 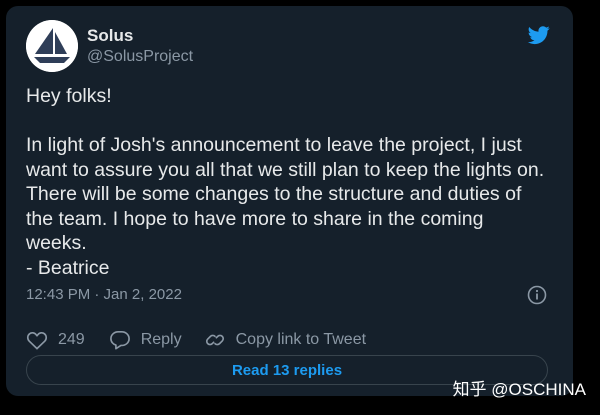 I want to click on copy-link-label: Copy link to Tweet, so click(x=301, y=339).